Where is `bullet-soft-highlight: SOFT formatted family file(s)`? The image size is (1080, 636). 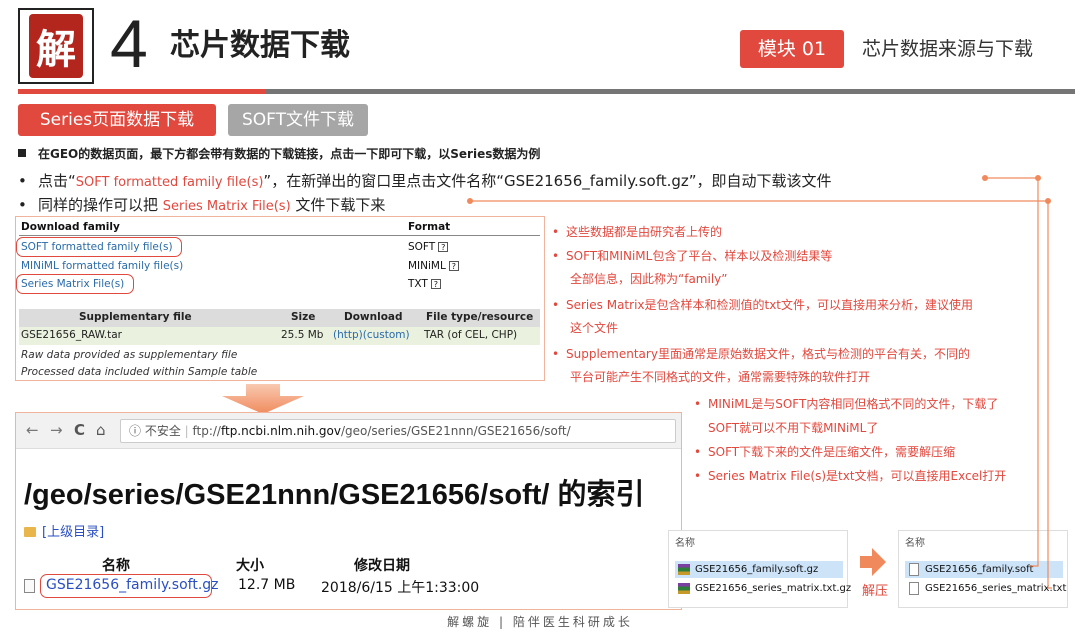 bullet-soft-highlight: SOFT formatted family file(s) is located at coordinates (169, 182).